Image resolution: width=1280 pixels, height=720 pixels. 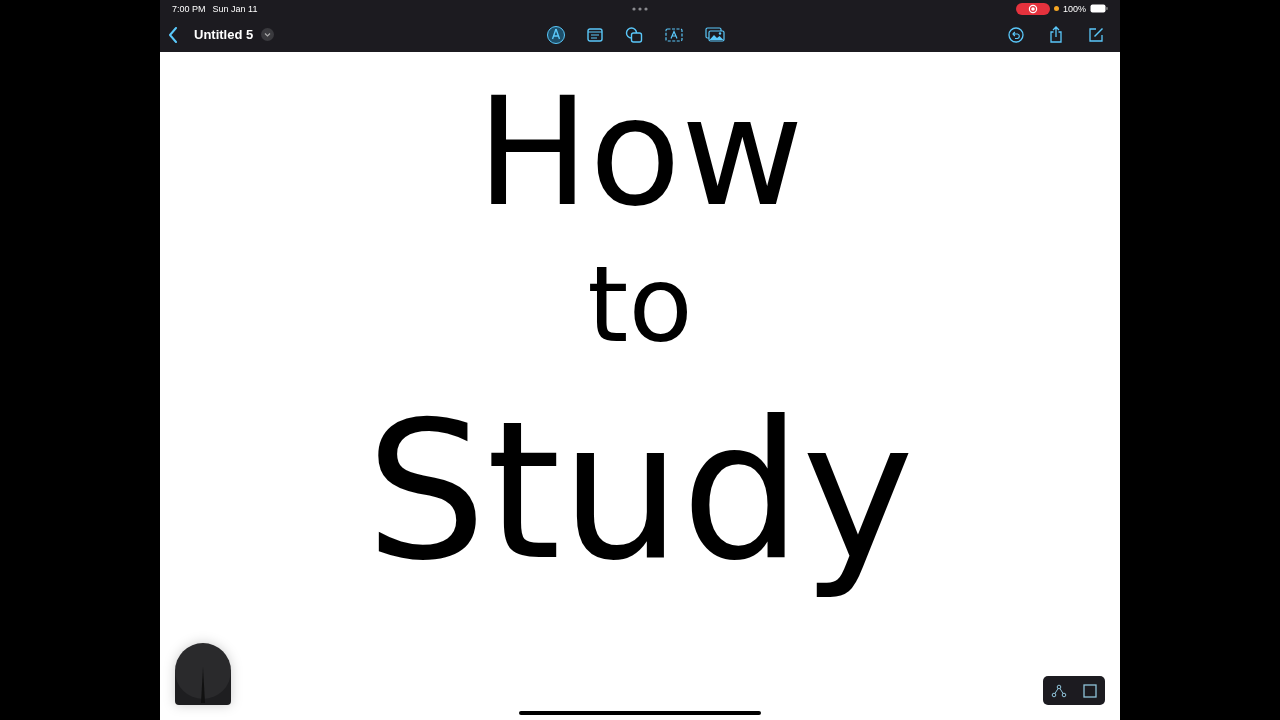 I want to click on chevron-down-icon, so click(x=268, y=34).